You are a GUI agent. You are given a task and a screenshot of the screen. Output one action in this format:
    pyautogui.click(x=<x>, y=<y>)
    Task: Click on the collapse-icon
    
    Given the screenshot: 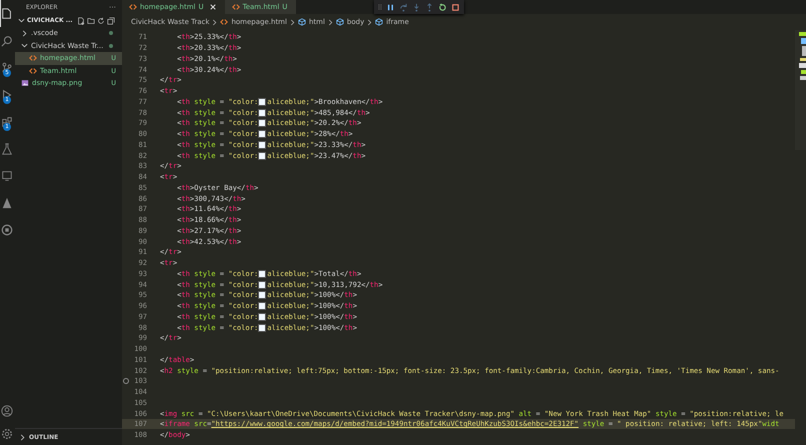 What is the action you would take?
    pyautogui.click(x=110, y=20)
    